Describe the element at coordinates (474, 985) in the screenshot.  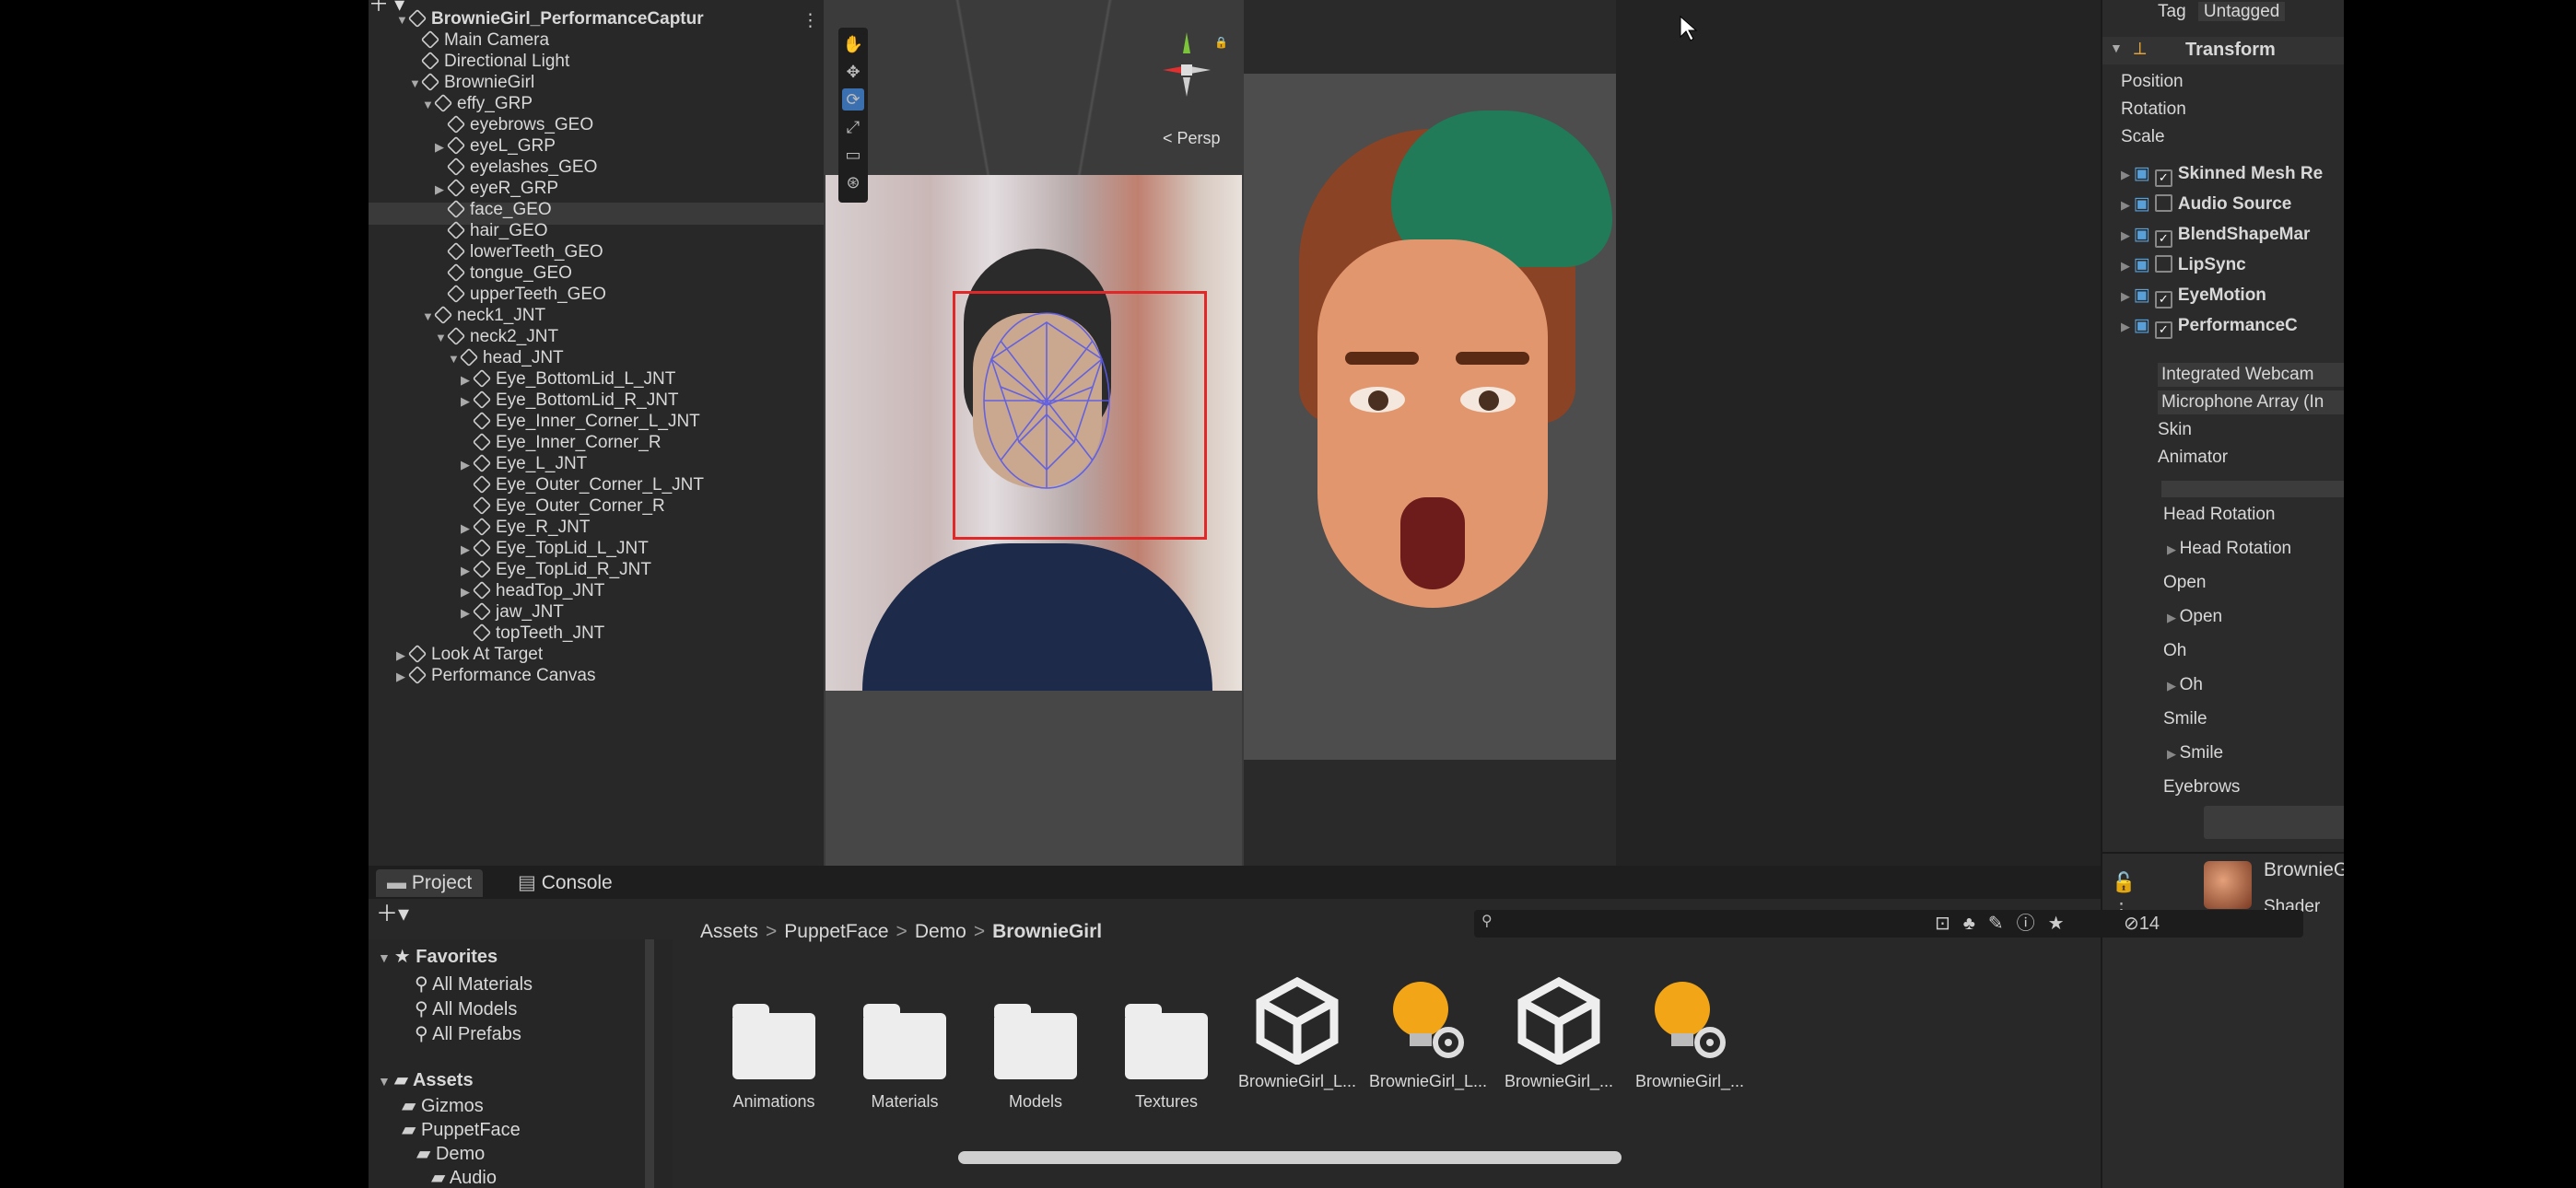
I see `favorite-item: ⚲ All Materials` at that location.